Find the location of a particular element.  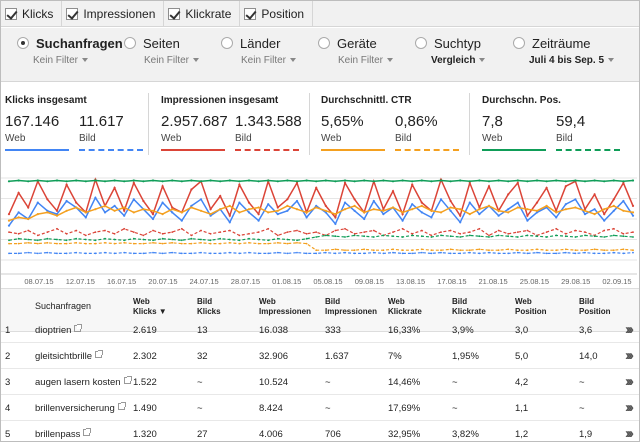

checkbox-icon is located at coordinates (11, 14).